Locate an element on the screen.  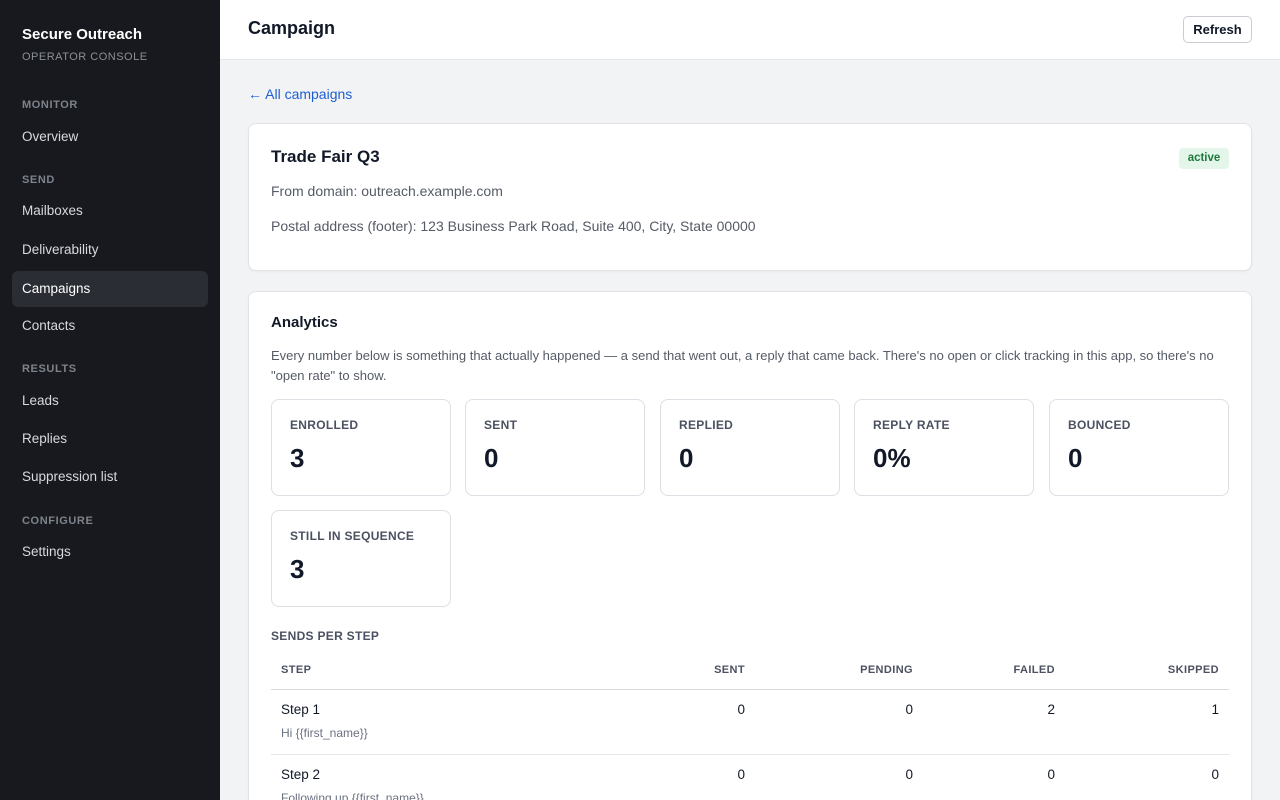
sidebar-item-leads: Leads is located at coordinates (110, 401).